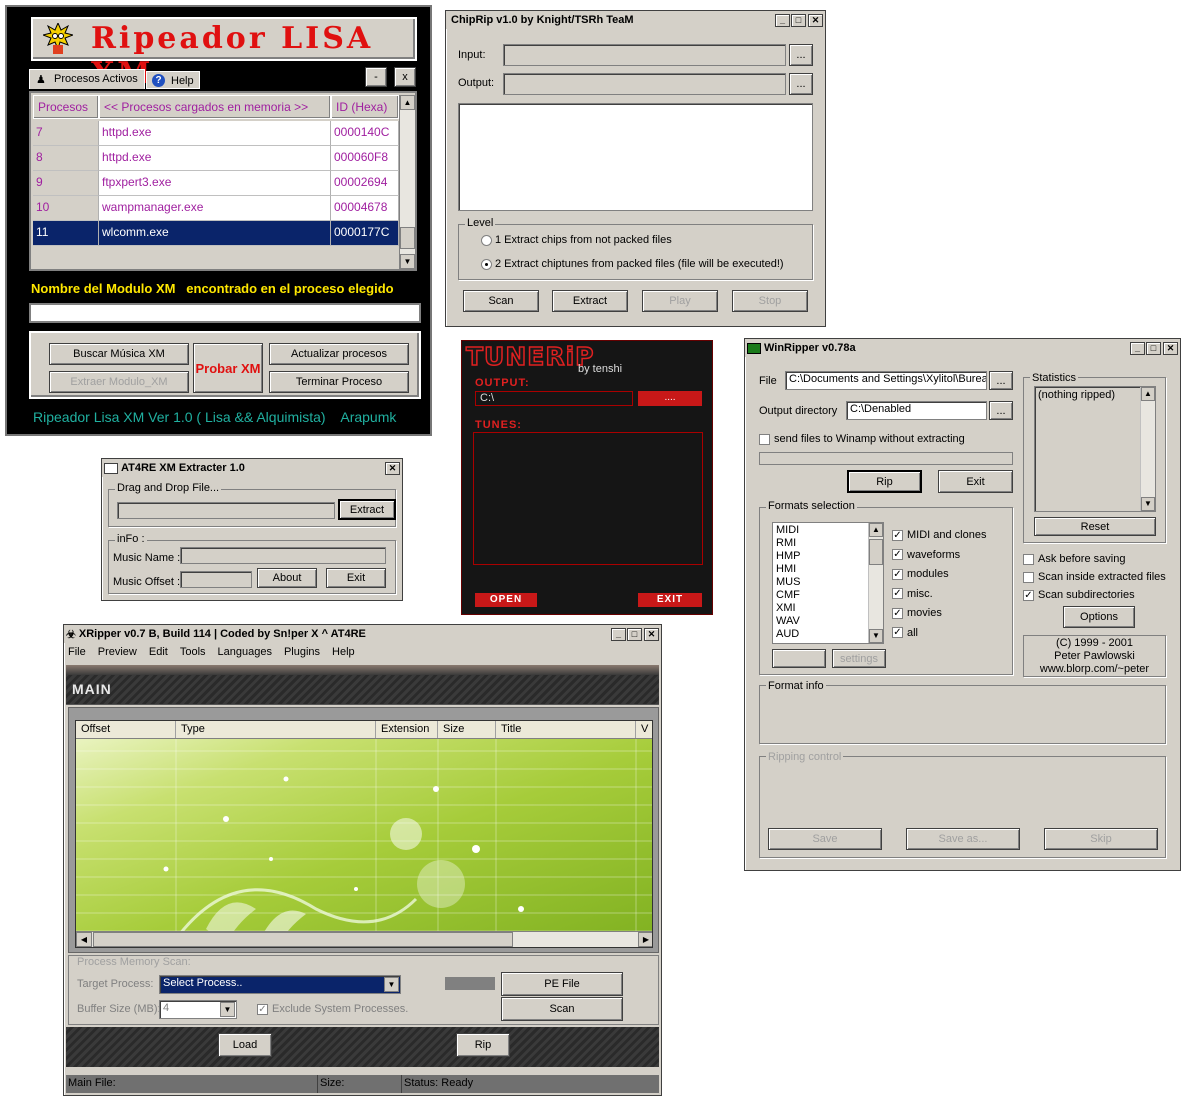 The image size is (1188, 1100). What do you see at coordinates (916, 410) in the screenshot?
I see `output-directory-field: C:\Denabled` at bounding box center [916, 410].